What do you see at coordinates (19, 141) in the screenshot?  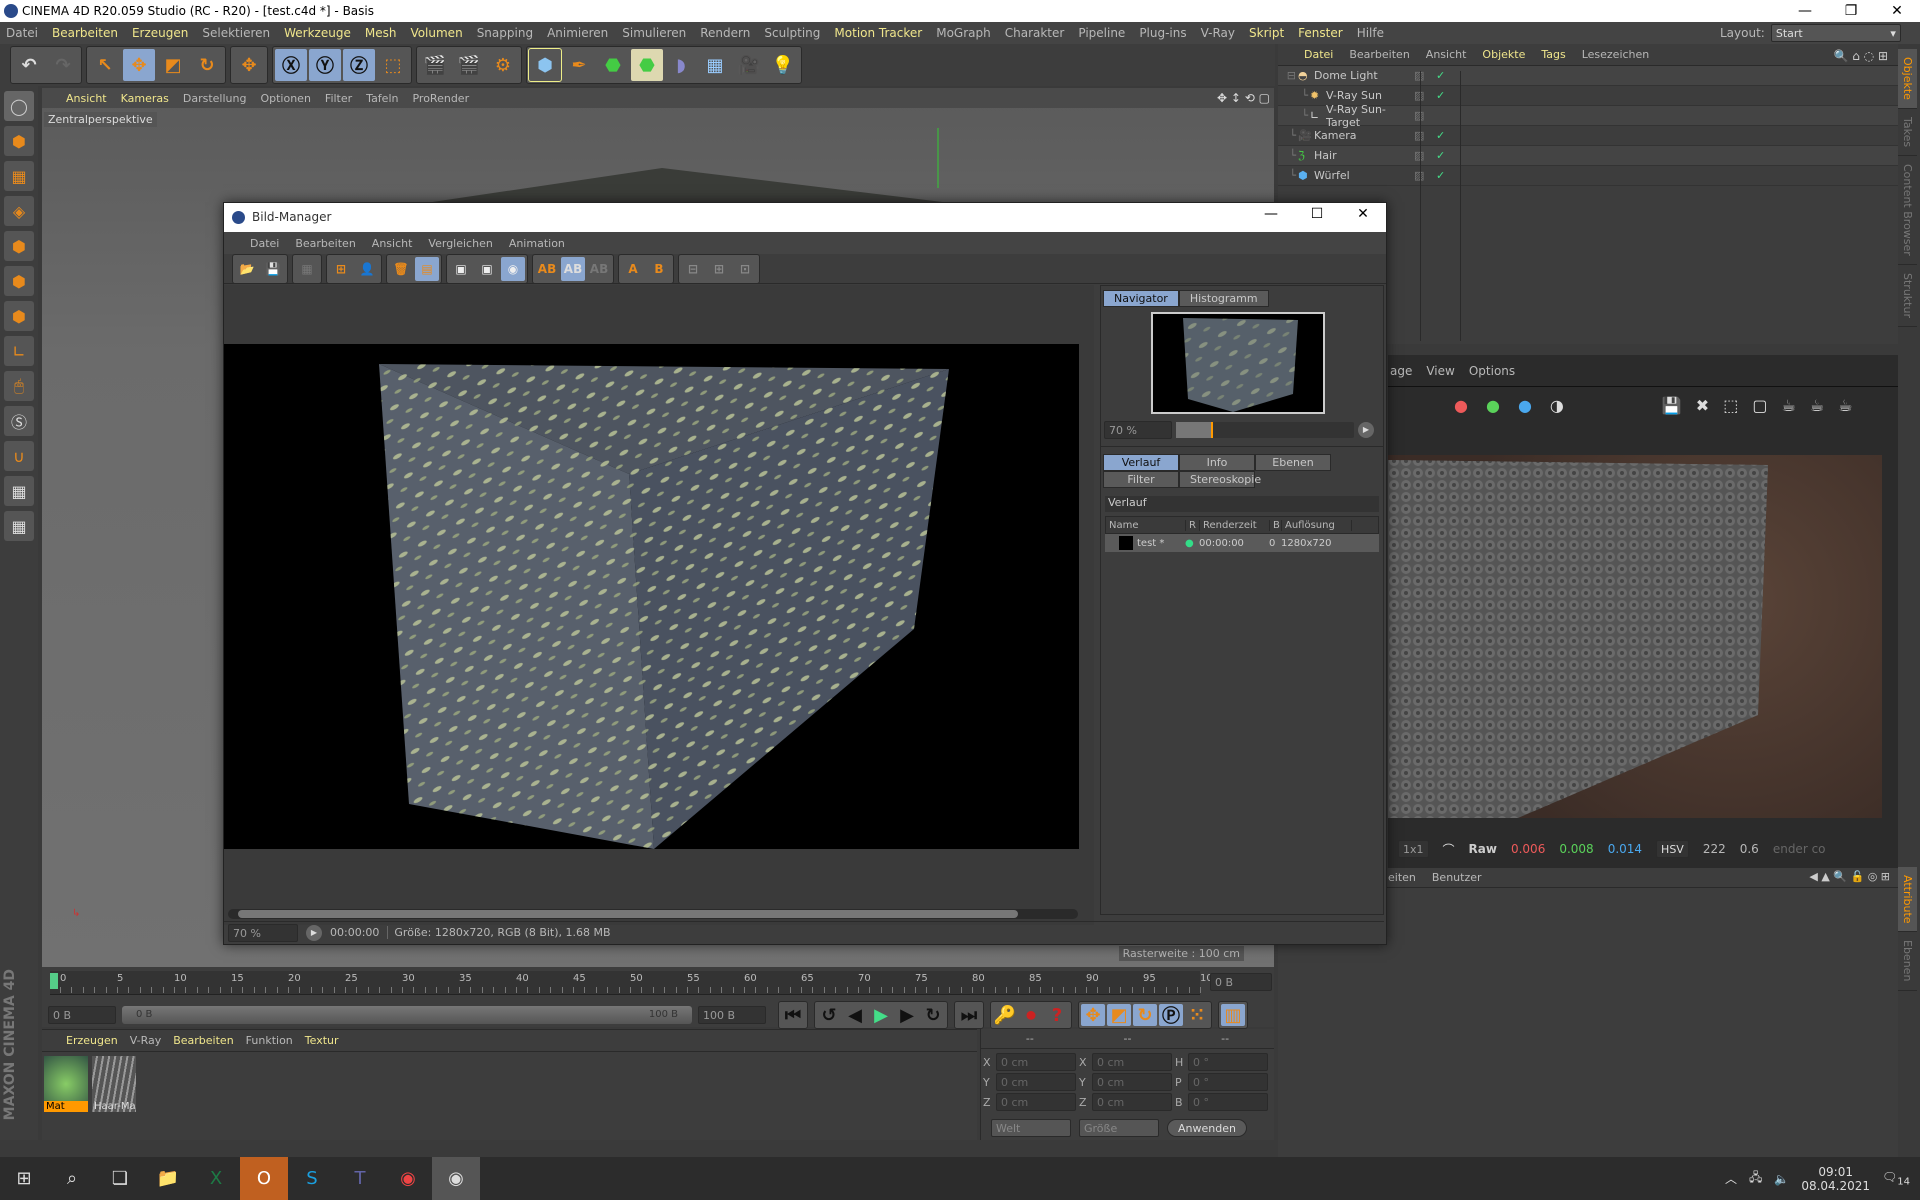 I see `model-mode-icon: ⬢` at bounding box center [19, 141].